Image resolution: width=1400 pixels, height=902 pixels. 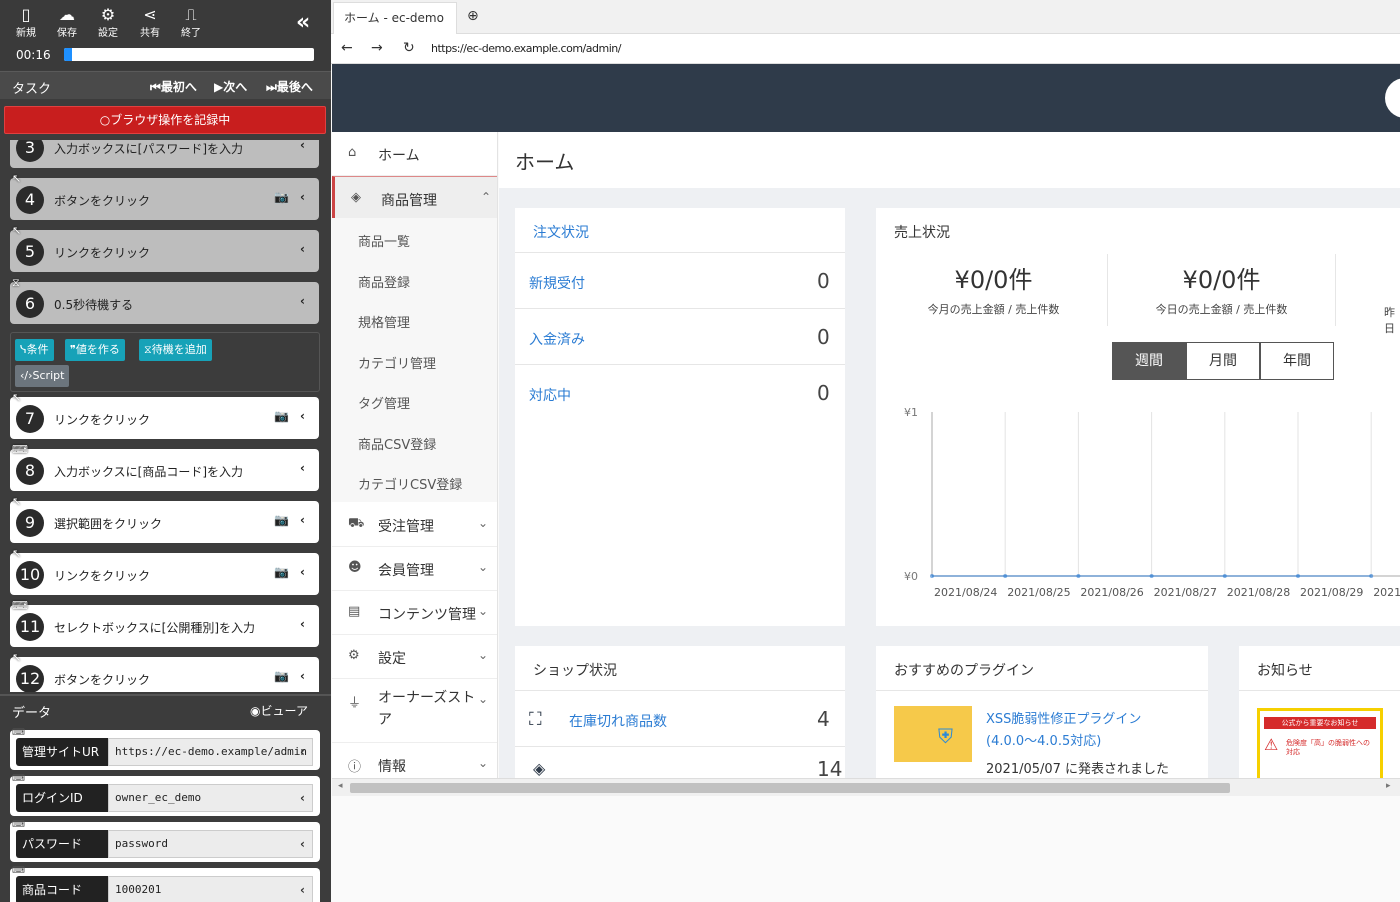 I want to click on browser-tab: ホーム - ec-demo, so click(x=395, y=18).